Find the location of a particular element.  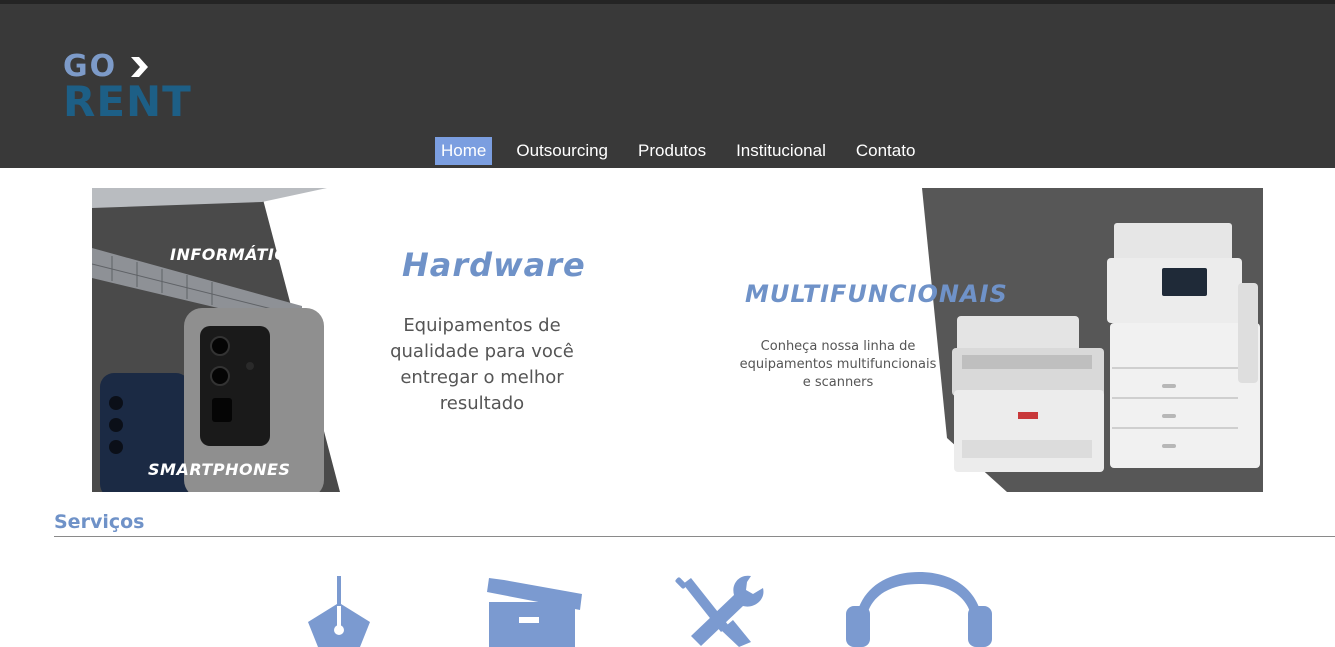

hardware-line-3: entregar o melhor is located at coordinates (482, 377).